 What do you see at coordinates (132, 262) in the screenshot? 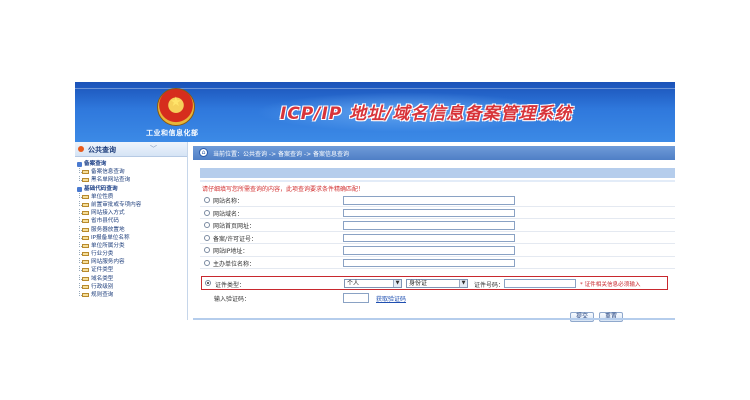
I see `tree-item: 网站服务内容` at bounding box center [132, 262].